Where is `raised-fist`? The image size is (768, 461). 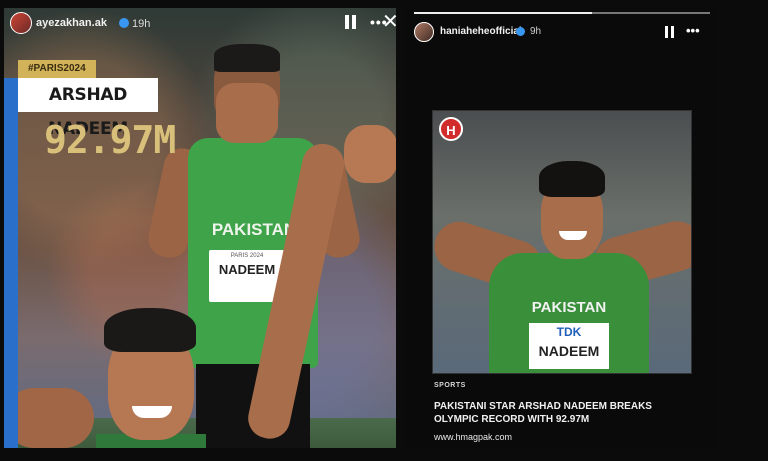
raised-fist is located at coordinates (370, 154).